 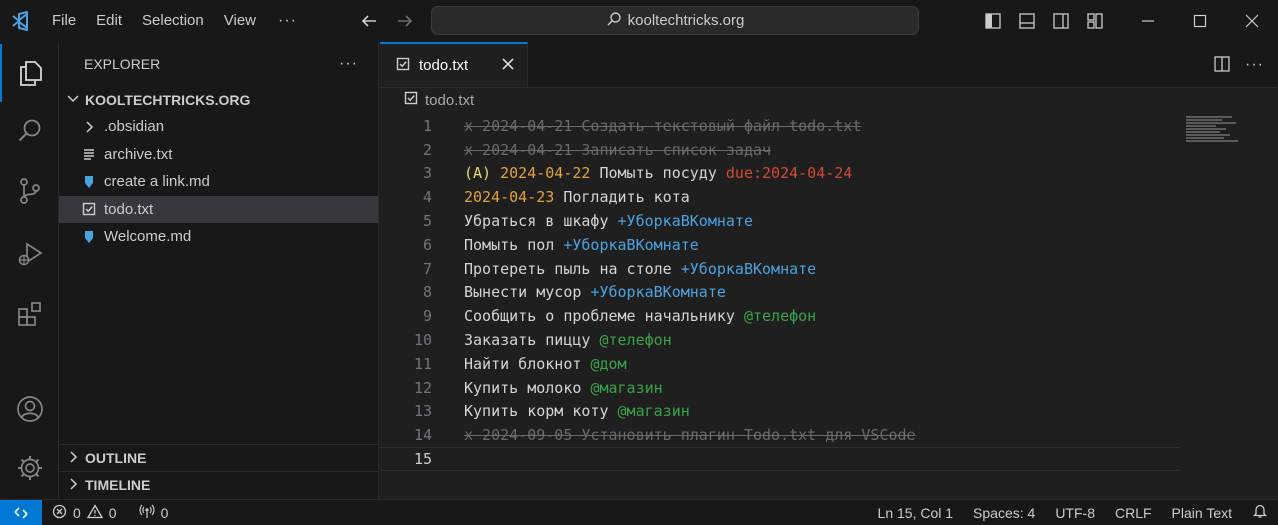 What do you see at coordinates (168, 99) in the screenshot?
I see `workspace-folder-name: KOOLTECHTRICKS.ORG` at bounding box center [168, 99].